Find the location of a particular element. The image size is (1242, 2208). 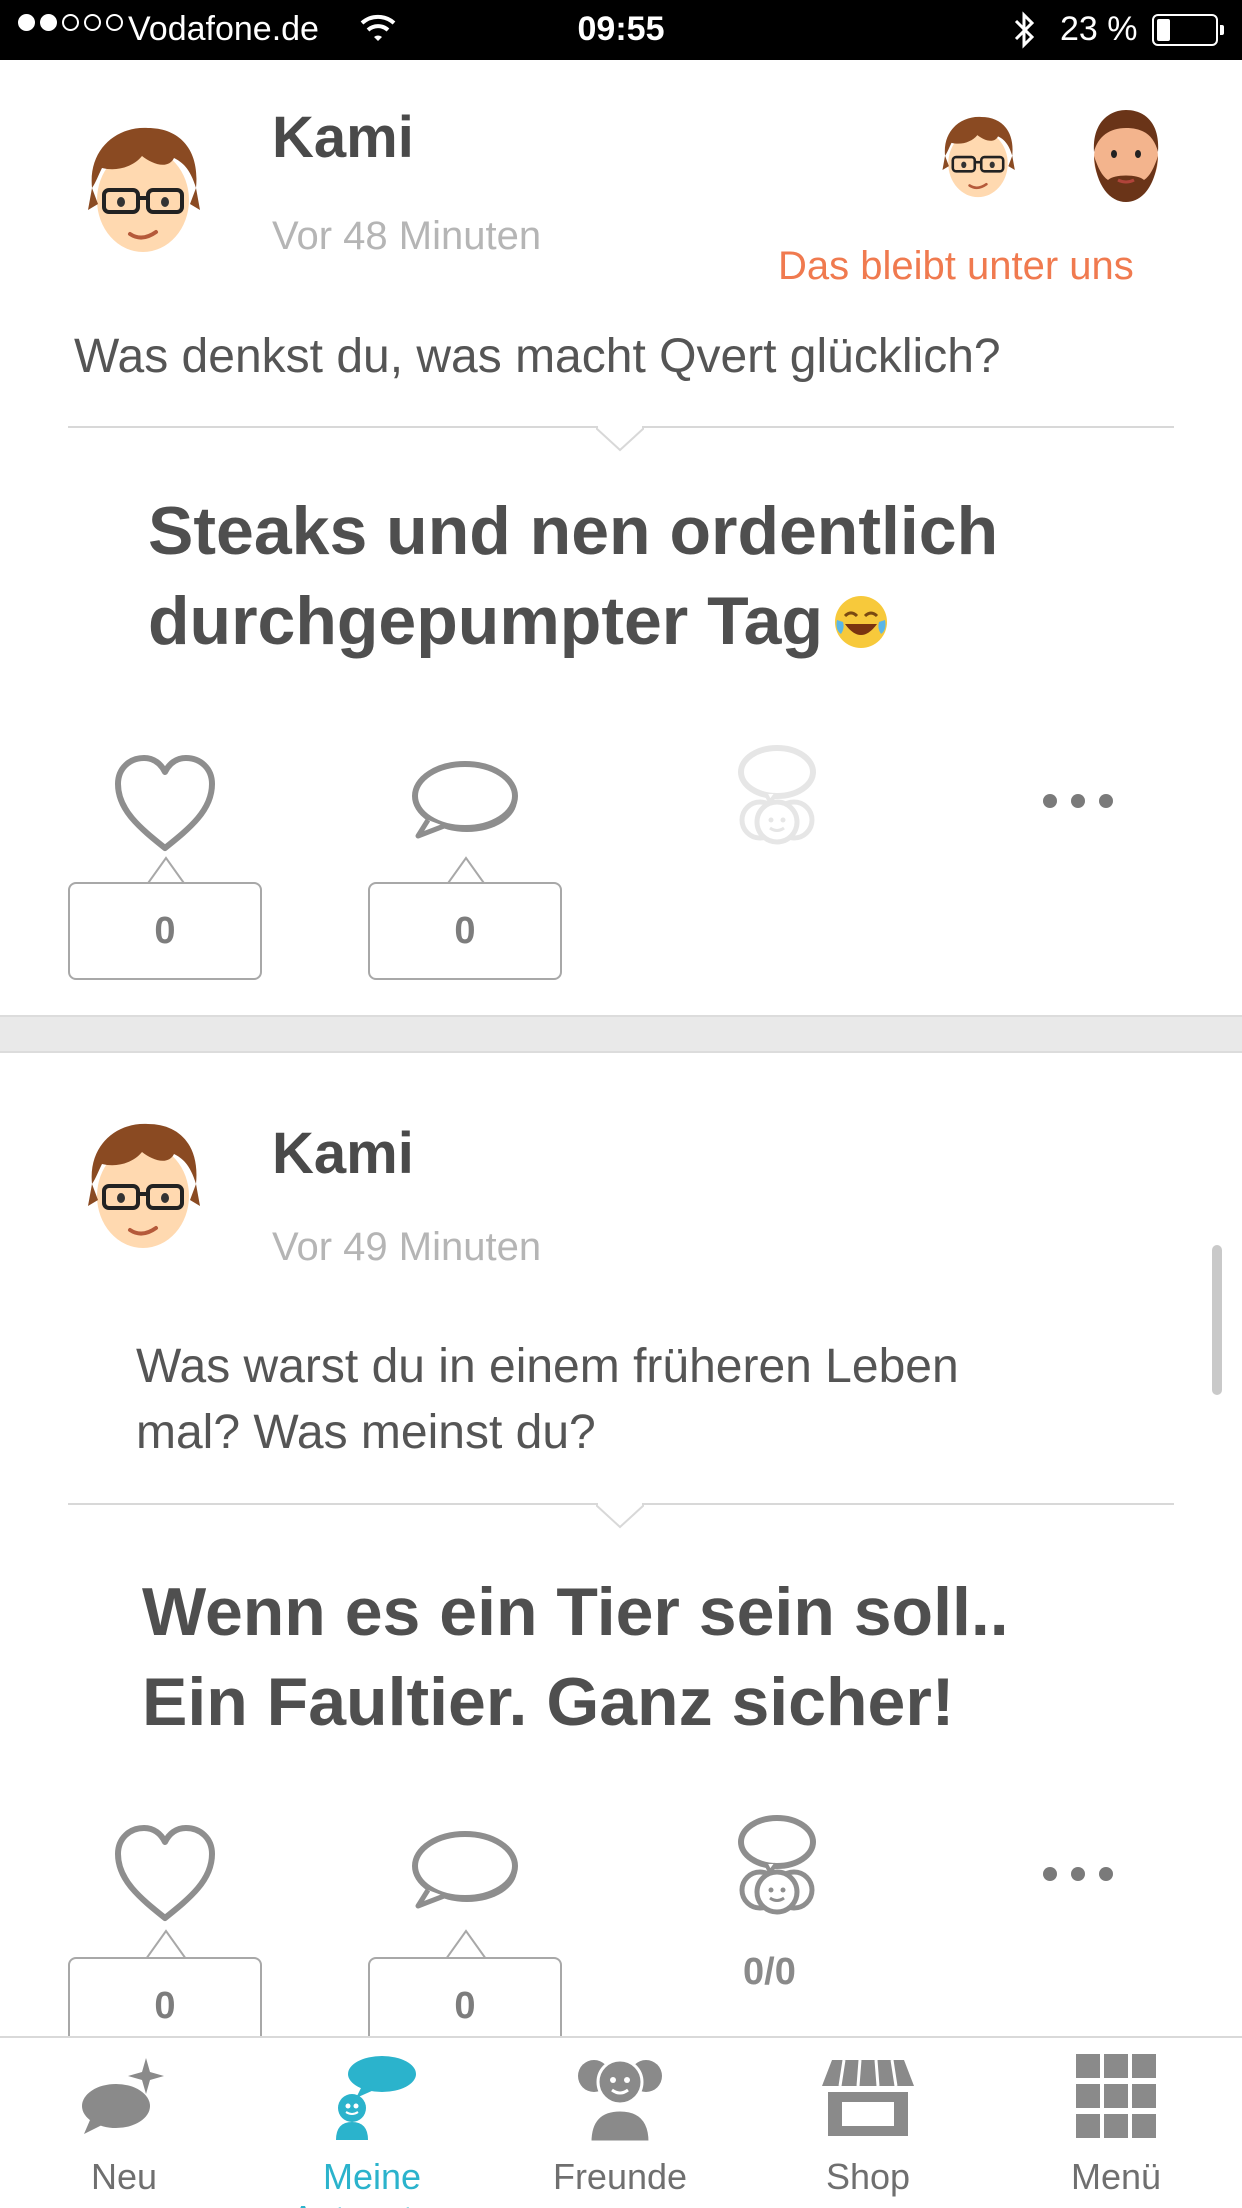

privacy-label: Das bleibt unter uns is located at coordinates (956, 266).